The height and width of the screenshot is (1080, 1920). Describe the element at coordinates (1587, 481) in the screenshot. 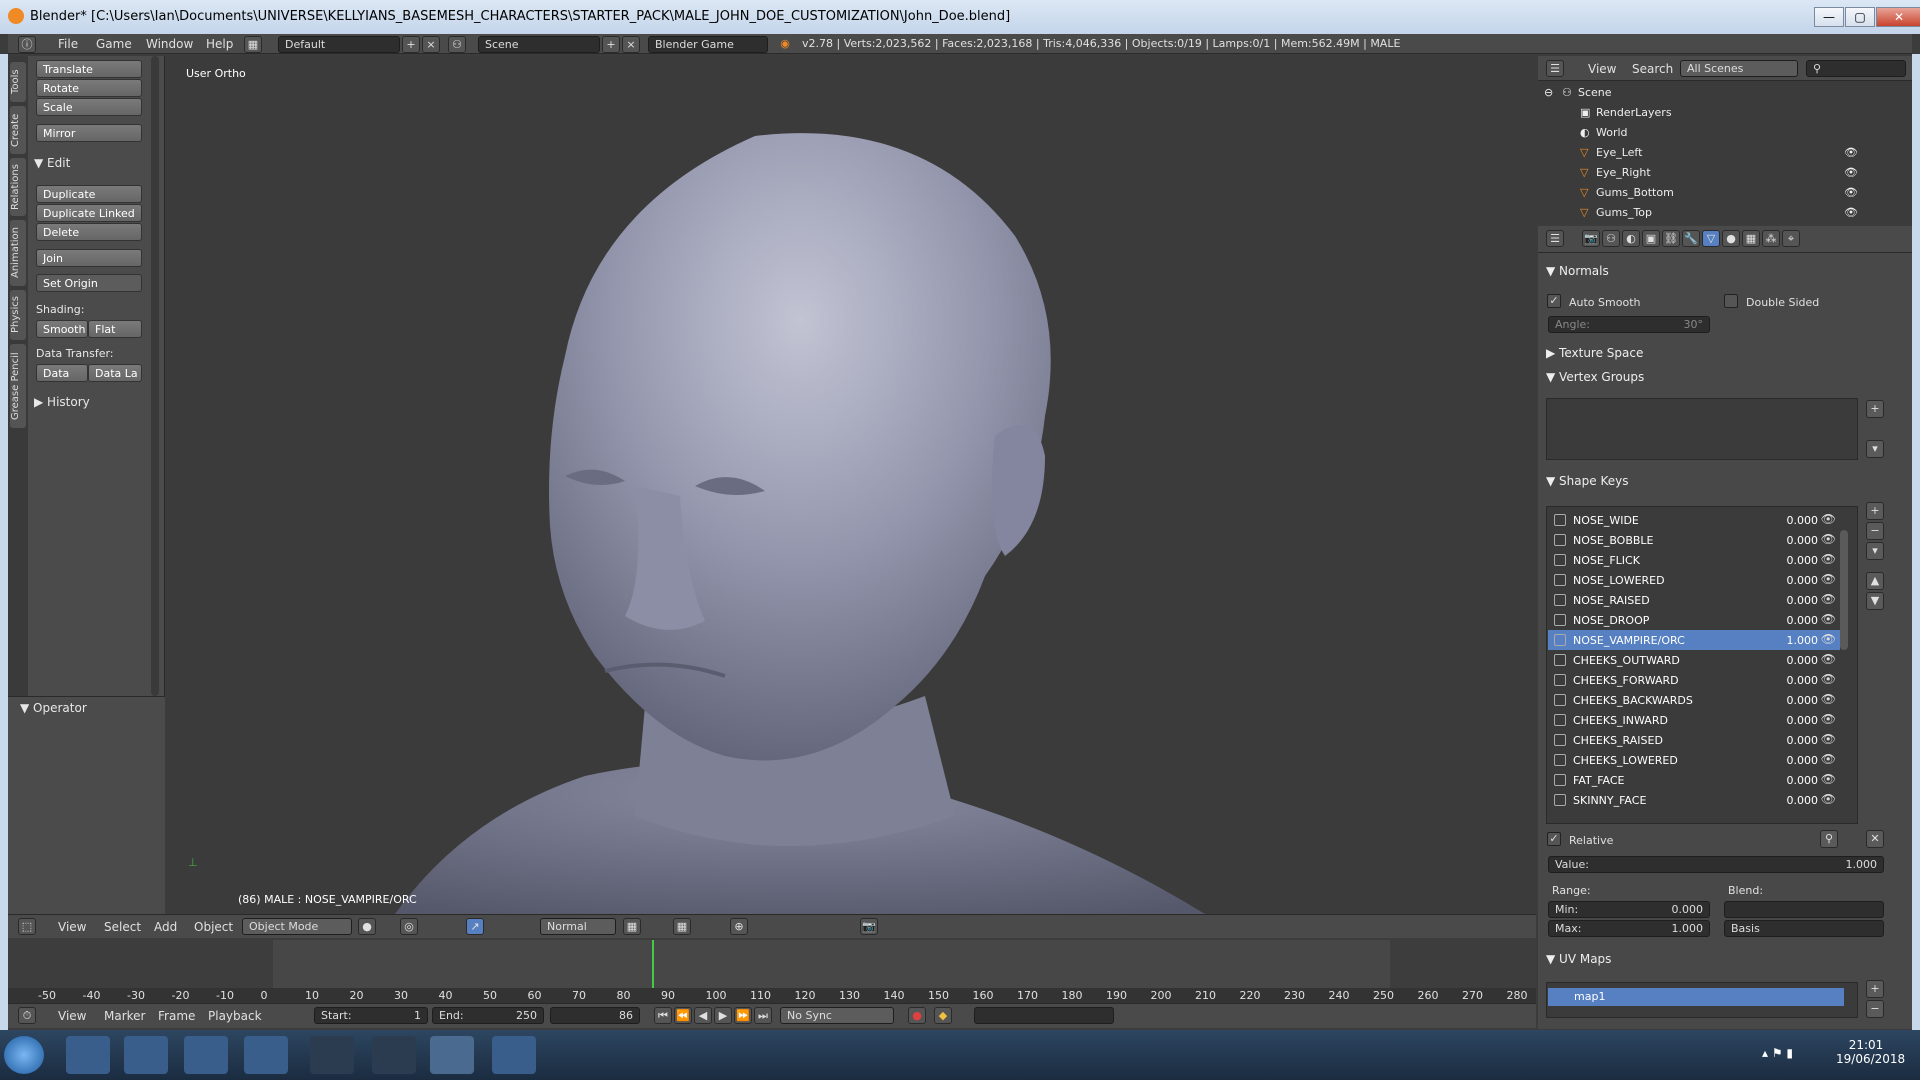

I see `shape-keys-panel-header: ▼ Shape Keys` at that location.